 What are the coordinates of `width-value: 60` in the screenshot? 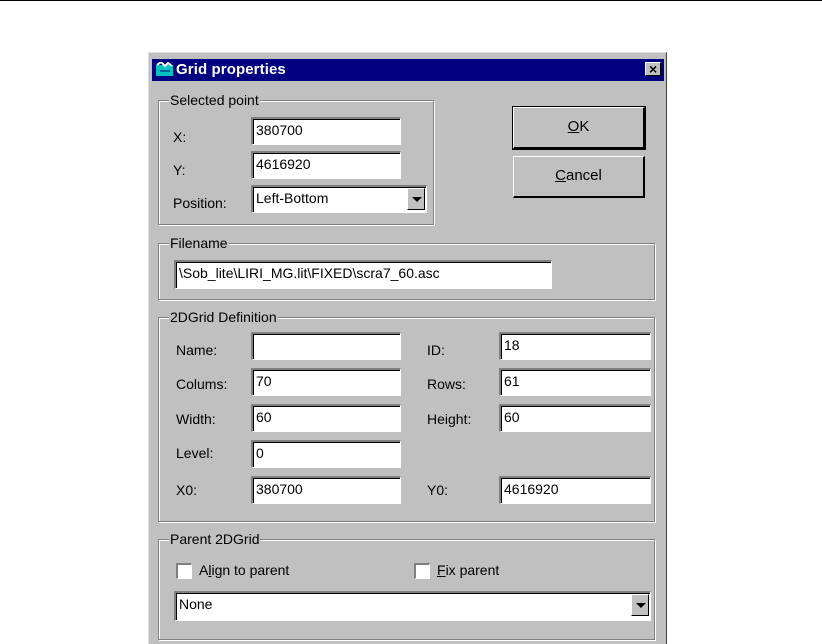 It's located at (264, 417).